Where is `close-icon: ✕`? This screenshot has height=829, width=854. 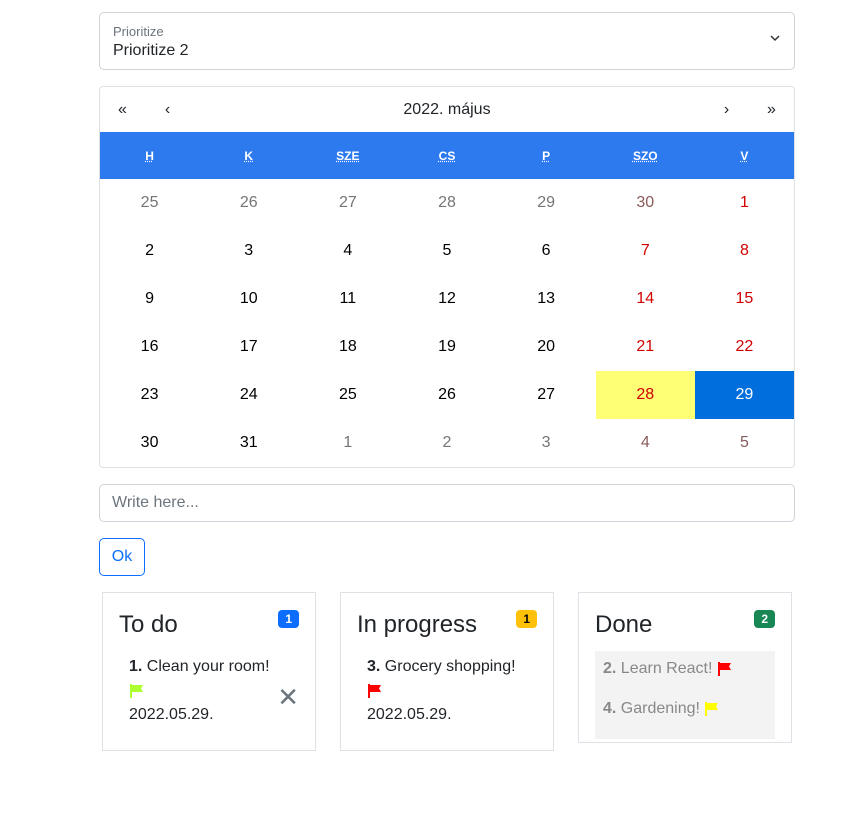
close-icon: ✕ is located at coordinates (288, 697).